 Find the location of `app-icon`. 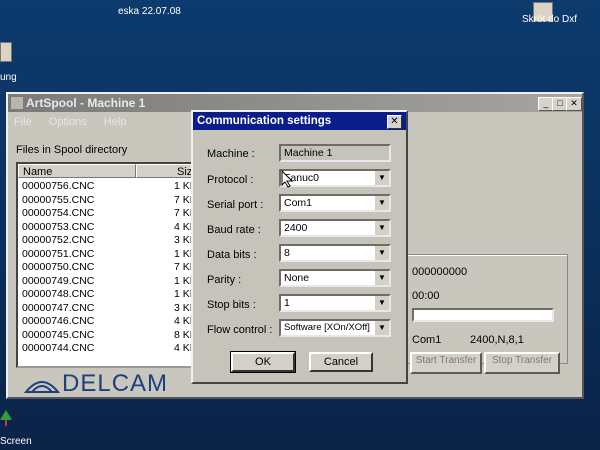

app-icon is located at coordinates (17, 103).